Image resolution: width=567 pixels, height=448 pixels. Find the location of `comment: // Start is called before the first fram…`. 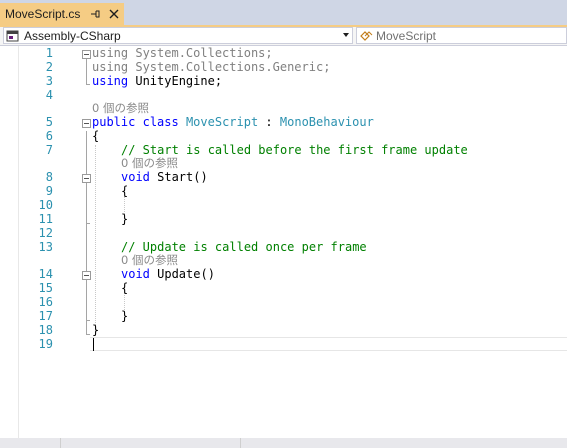

comment: // Start is called before the first fram… is located at coordinates (294, 150).